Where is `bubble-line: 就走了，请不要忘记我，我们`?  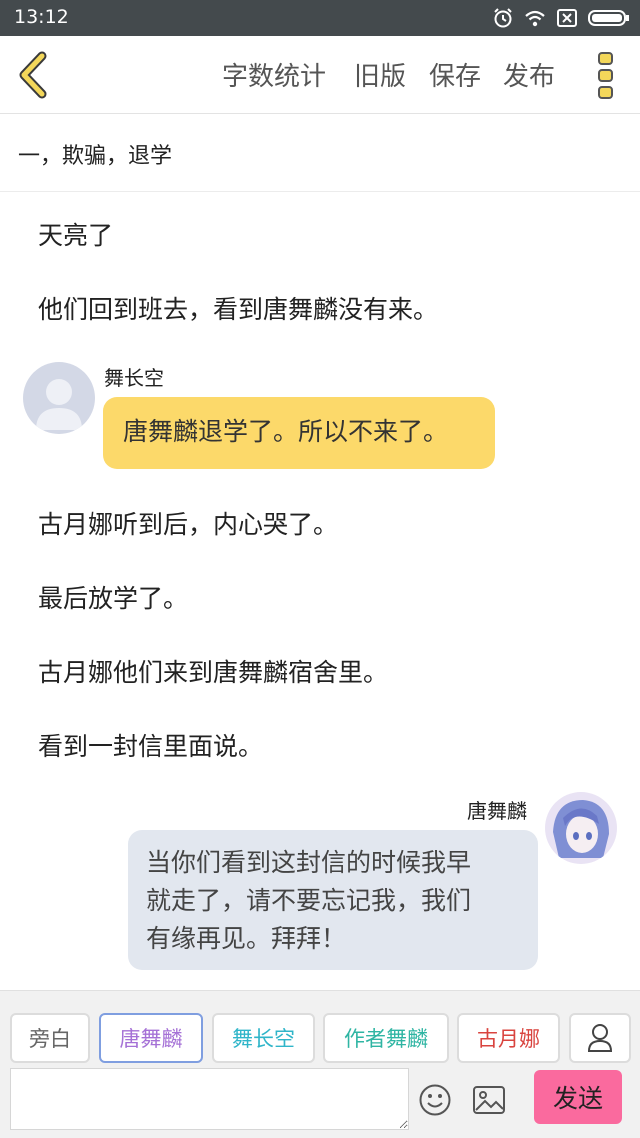
bubble-line: 就走了，请不要忘记我，我们 is located at coordinates (309, 900).